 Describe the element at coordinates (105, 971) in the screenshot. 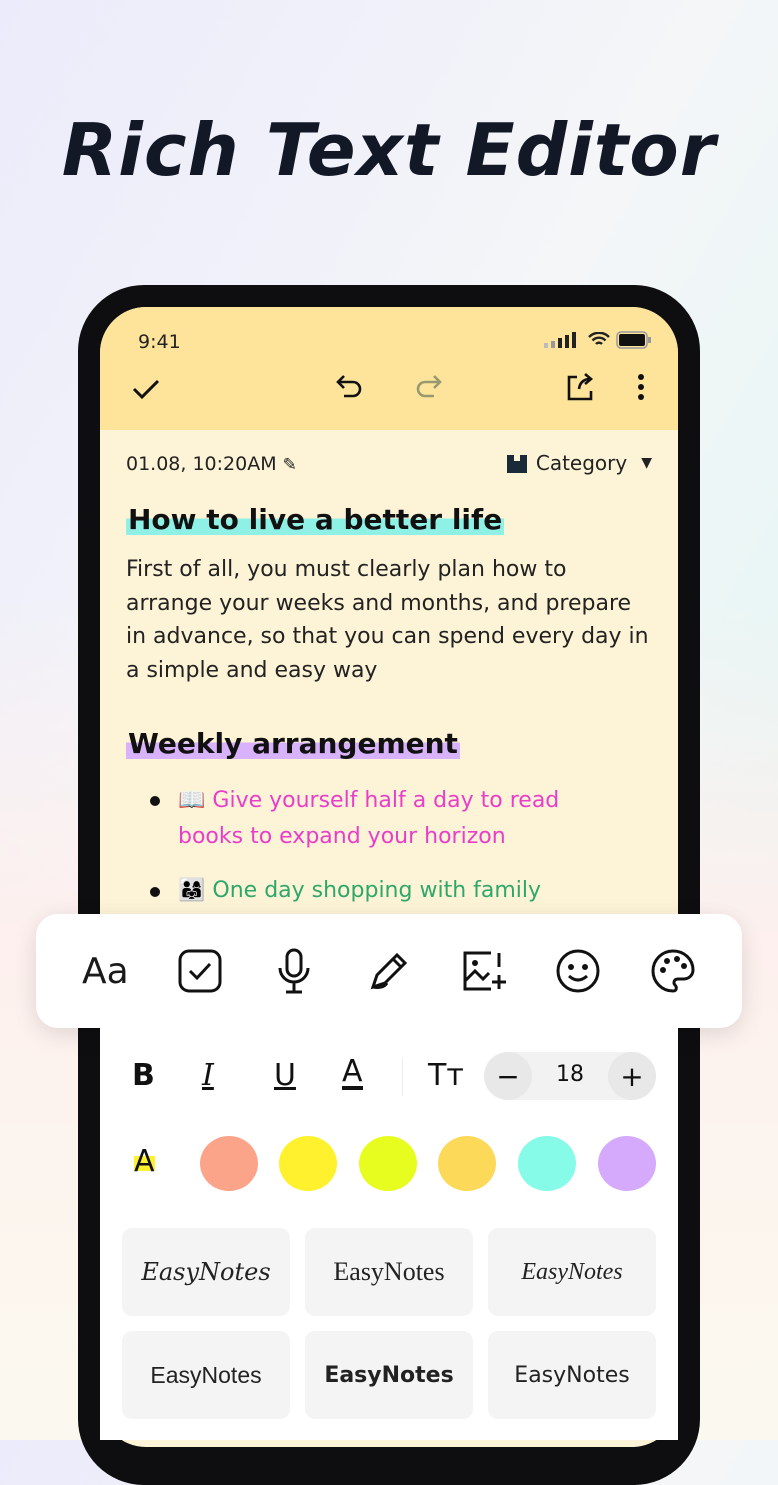

I see `font-icon: Aa` at that location.